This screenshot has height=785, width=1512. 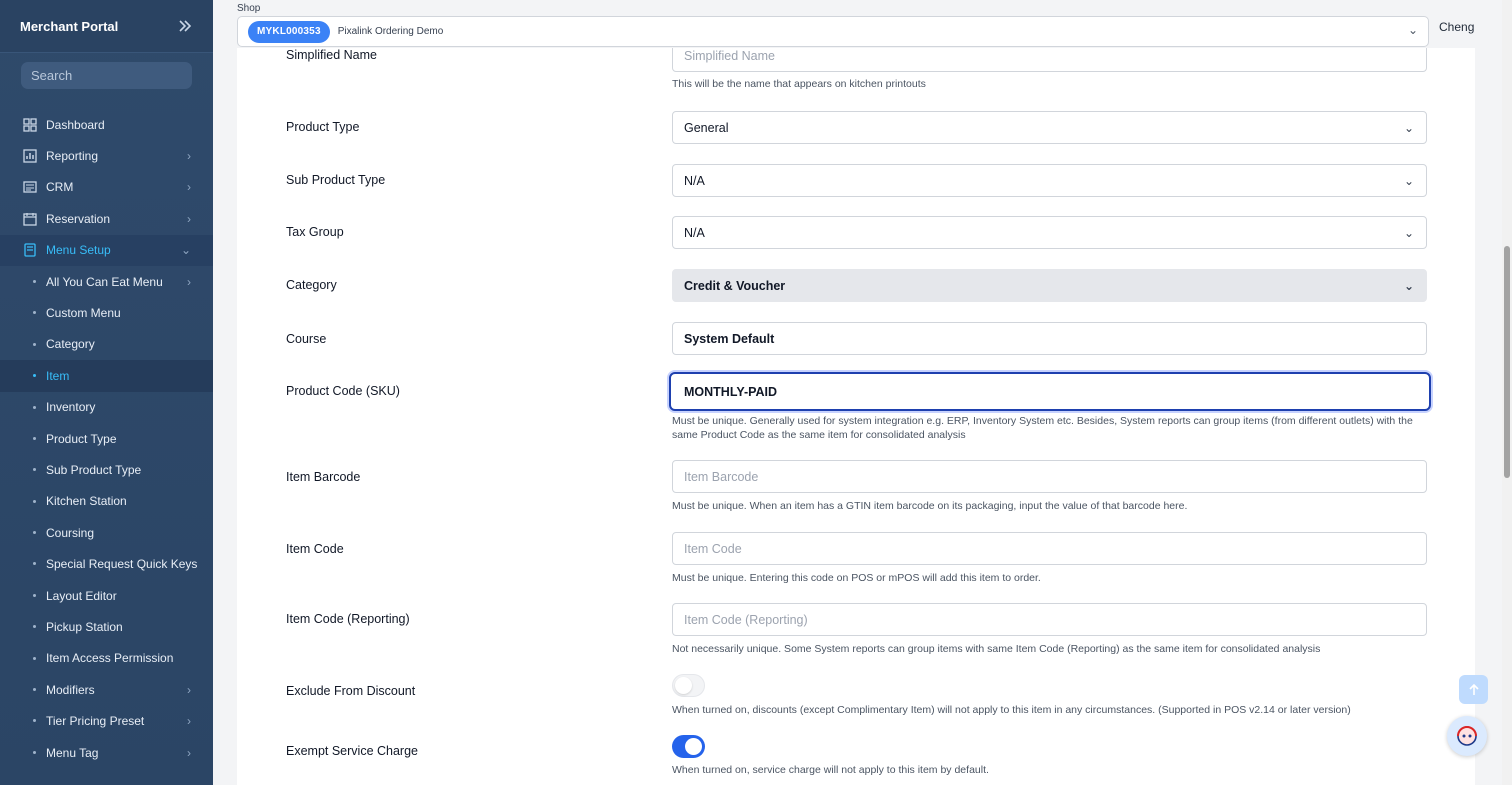 I want to click on exempt-service-toggle, so click(x=688, y=746).